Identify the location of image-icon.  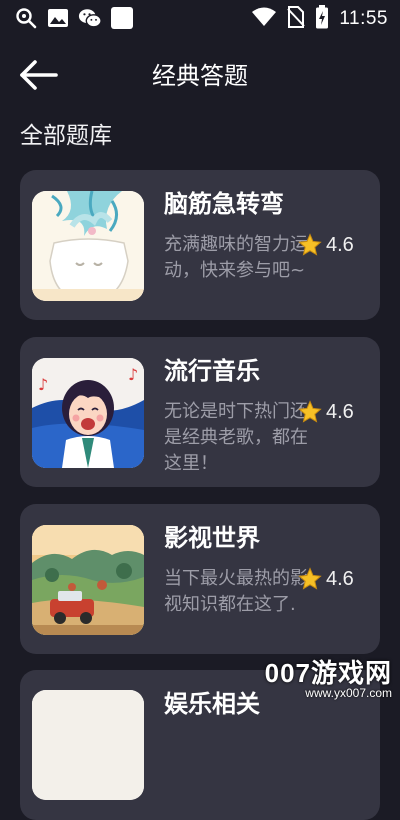
(58, 18).